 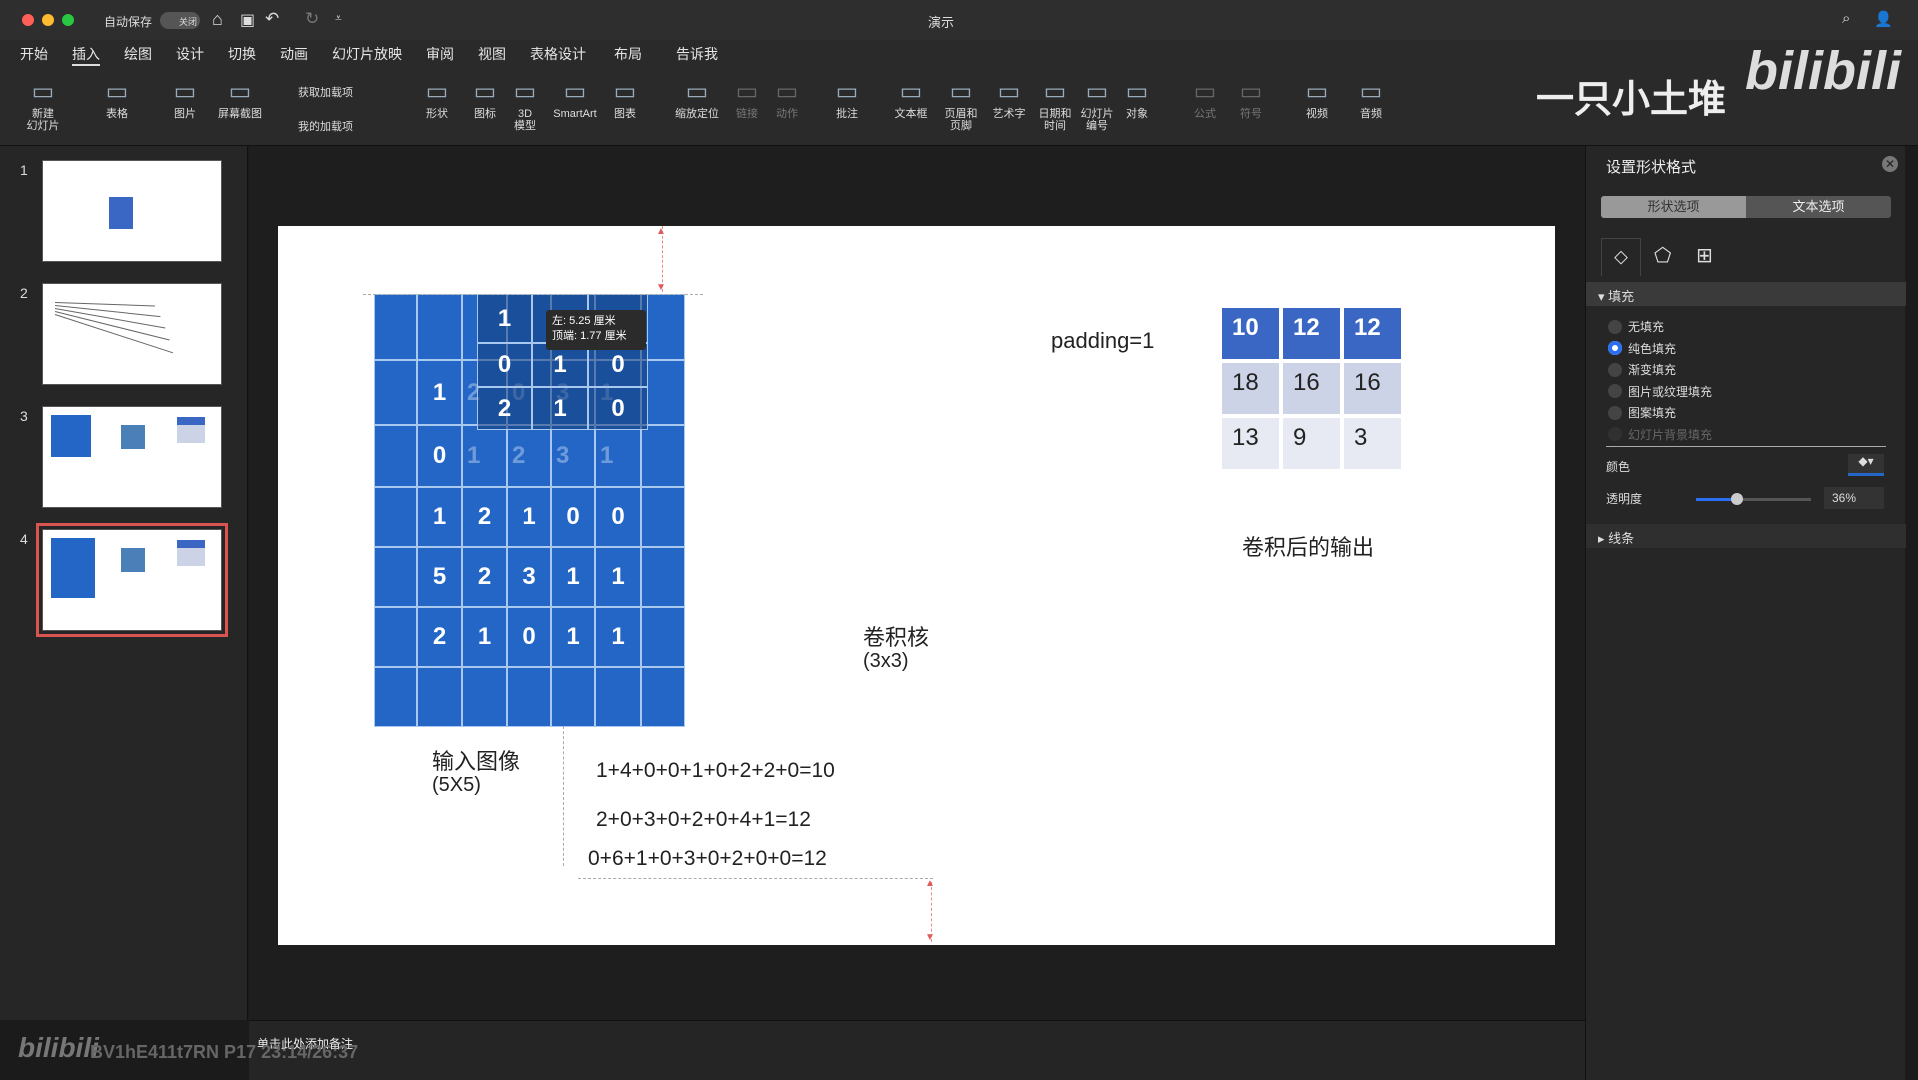 What do you see at coordinates (1250, 333) in the screenshot?
I see `output-cell: 10` at bounding box center [1250, 333].